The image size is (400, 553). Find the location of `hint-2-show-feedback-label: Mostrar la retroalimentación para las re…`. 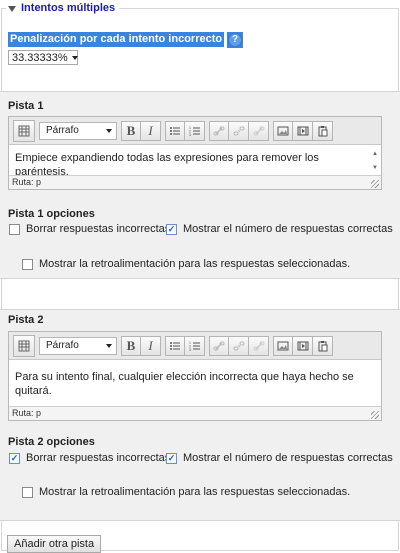

hint-2-show-feedback-label: Mostrar la retroalimentación para las re… is located at coordinates (195, 492).